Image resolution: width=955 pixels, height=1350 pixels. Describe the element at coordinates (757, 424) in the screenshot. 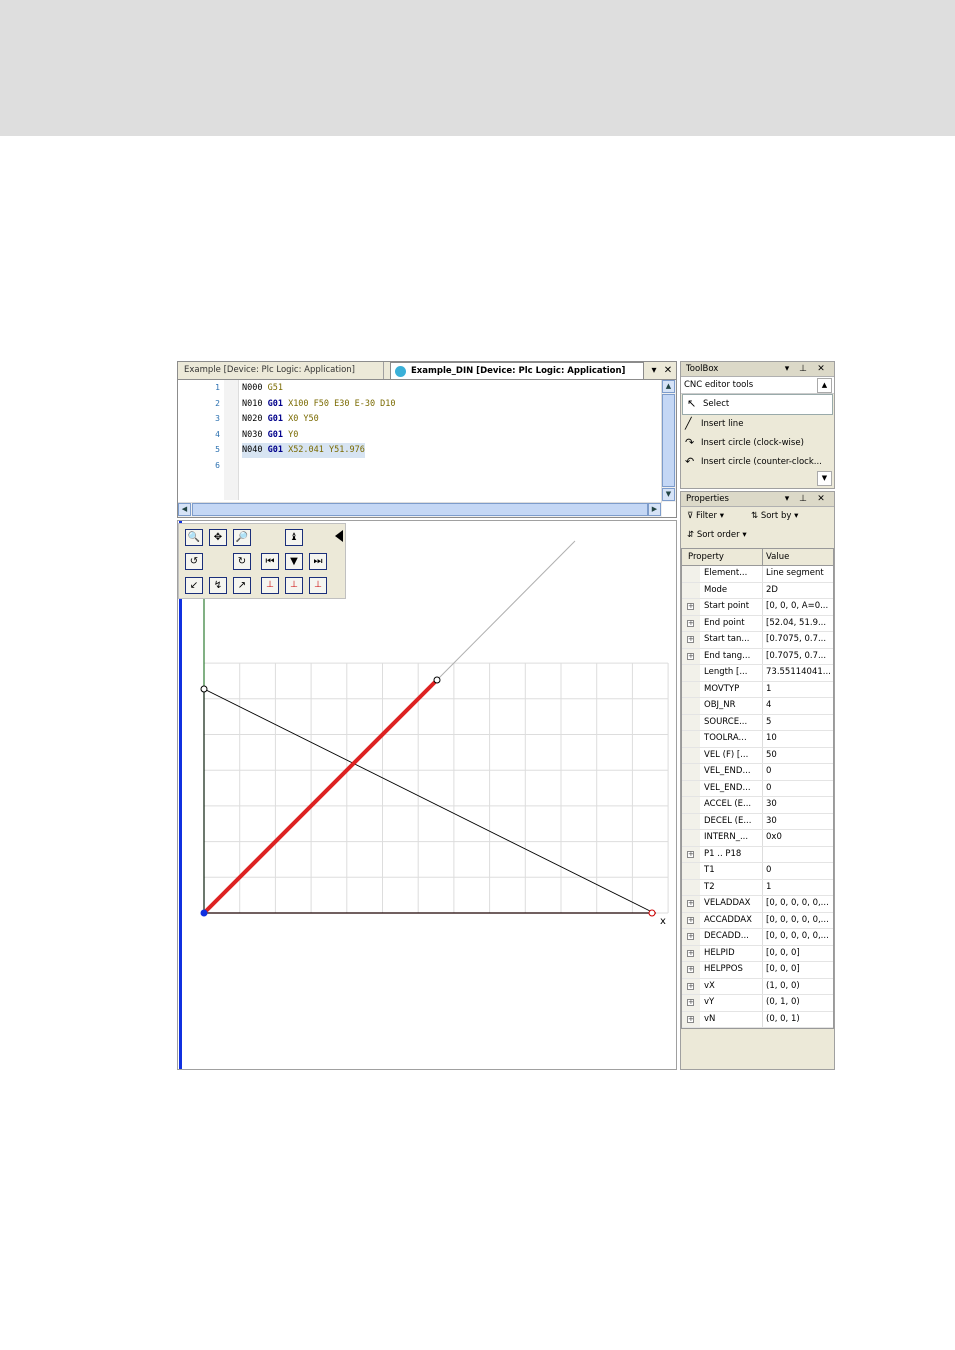

I see `toolbox-item-line: ╱ Insert line` at that location.